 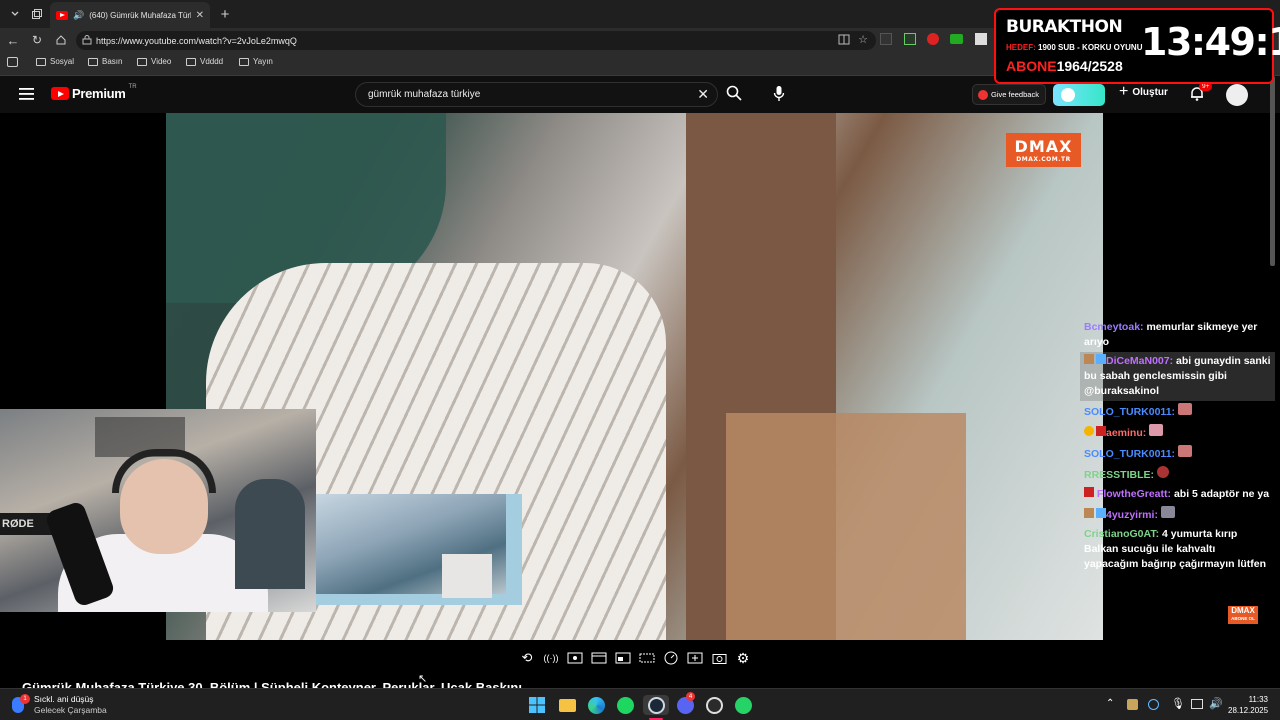 What do you see at coordinates (596, 705) in the screenshot?
I see `edge-button` at bounding box center [596, 705].